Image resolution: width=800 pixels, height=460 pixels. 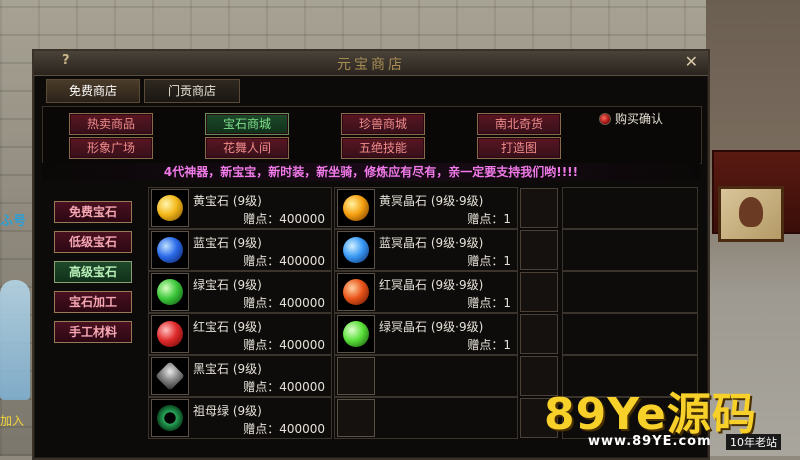 What do you see at coordinates (356, 208) in the screenshot?
I see `yellow-crystal-icon` at bounding box center [356, 208].